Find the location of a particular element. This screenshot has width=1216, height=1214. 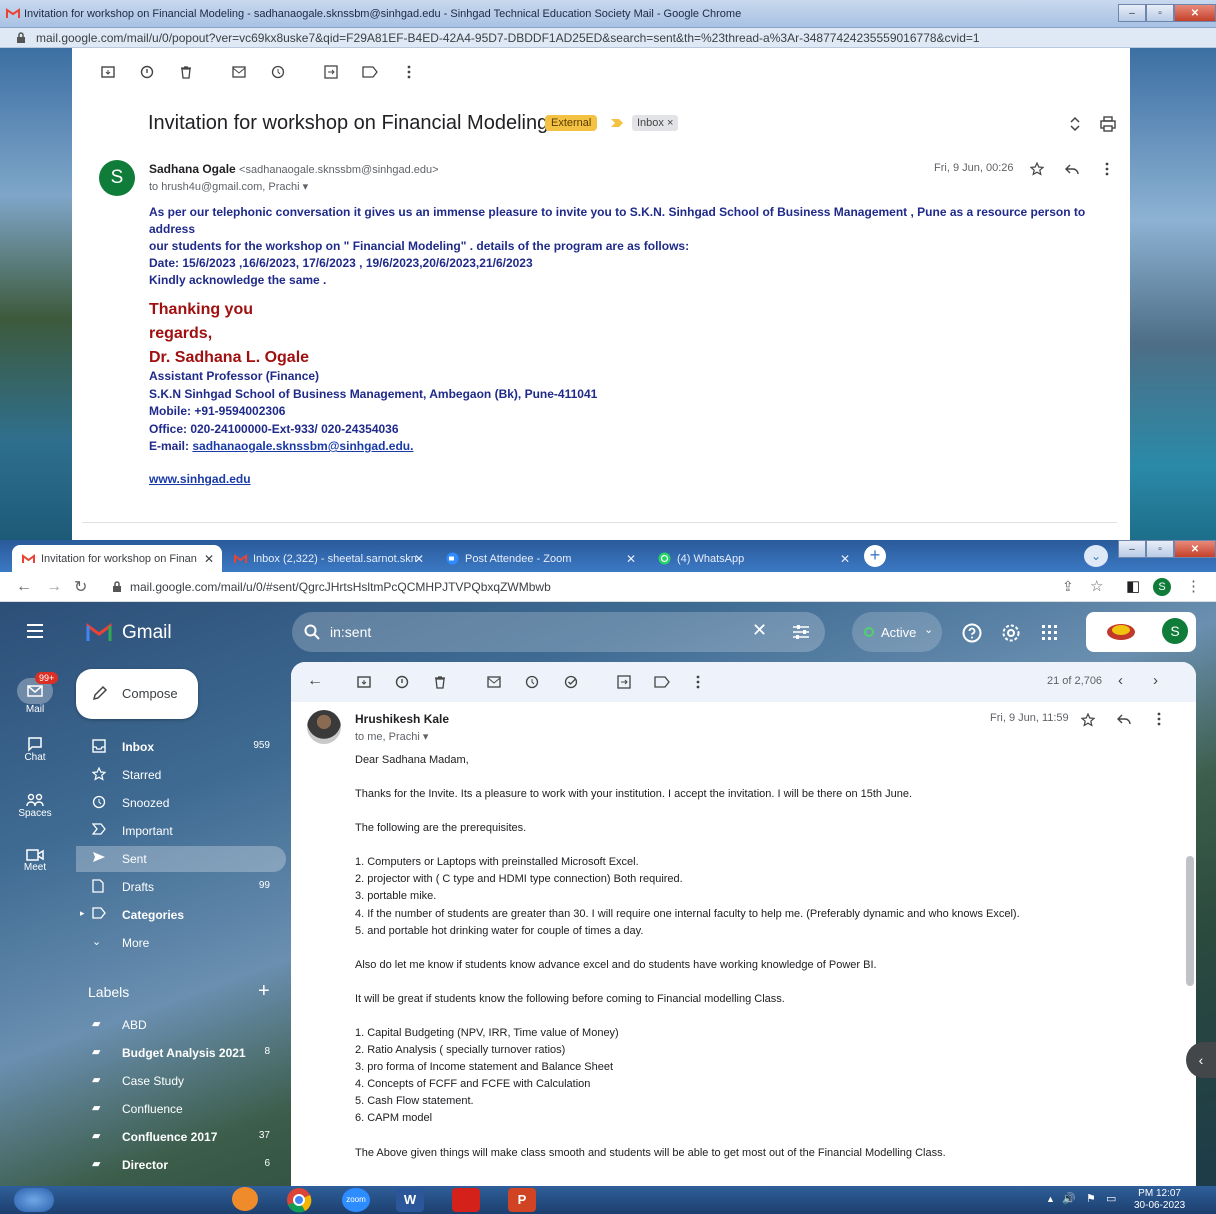

print-icon is located at coordinates (1108, 124).